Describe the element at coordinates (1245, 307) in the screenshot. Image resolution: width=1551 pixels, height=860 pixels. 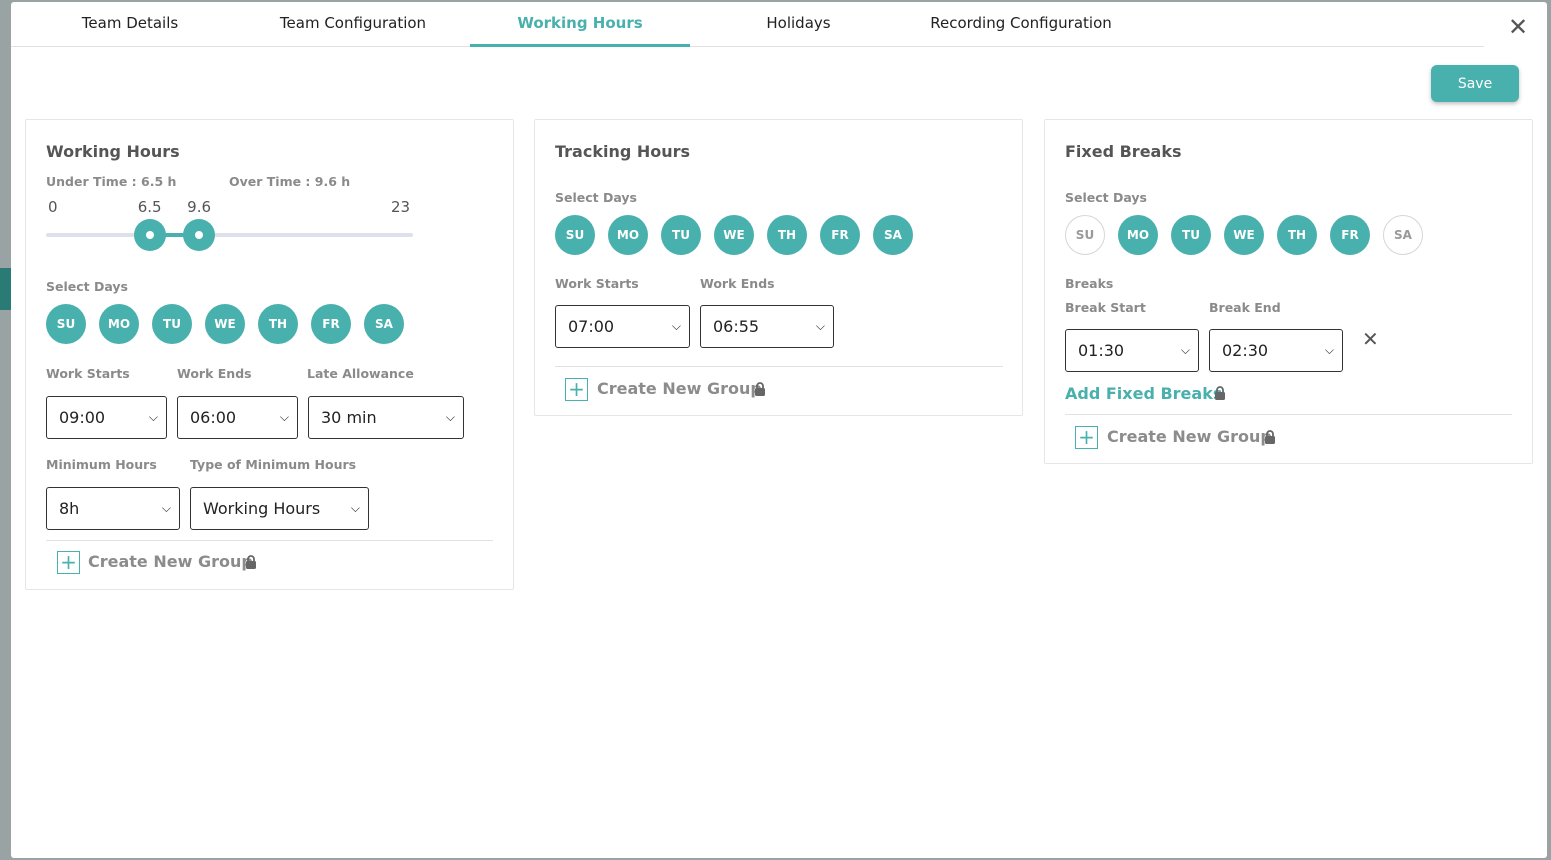
I see `break-end-label: Break End` at that location.